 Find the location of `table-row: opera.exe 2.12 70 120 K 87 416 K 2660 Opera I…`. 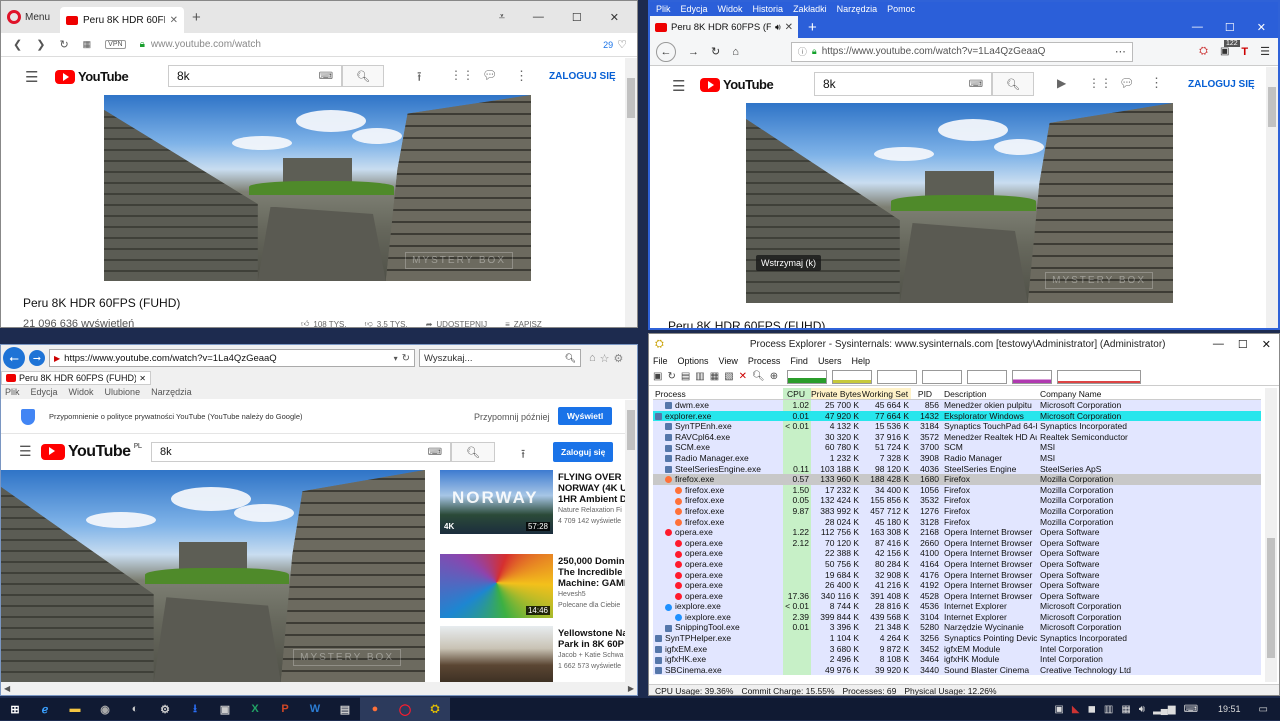

table-row: opera.exe 2.12 70 120 K 87 416 K 2660 Opera I… is located at coordinates (957, 543).